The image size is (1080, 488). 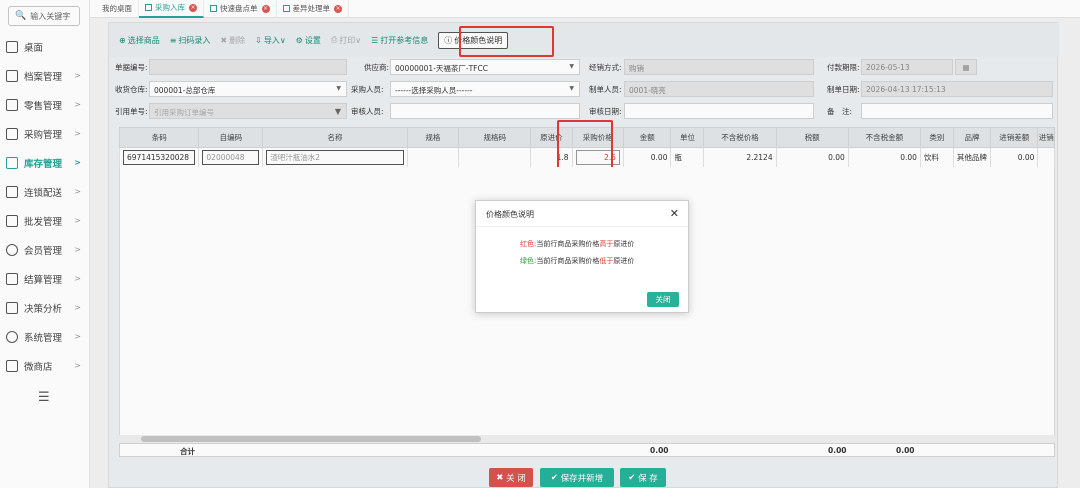 I want to click on green-description: 绿色:当前行商品采购价格低于原进价, so click(x=577, y=261).